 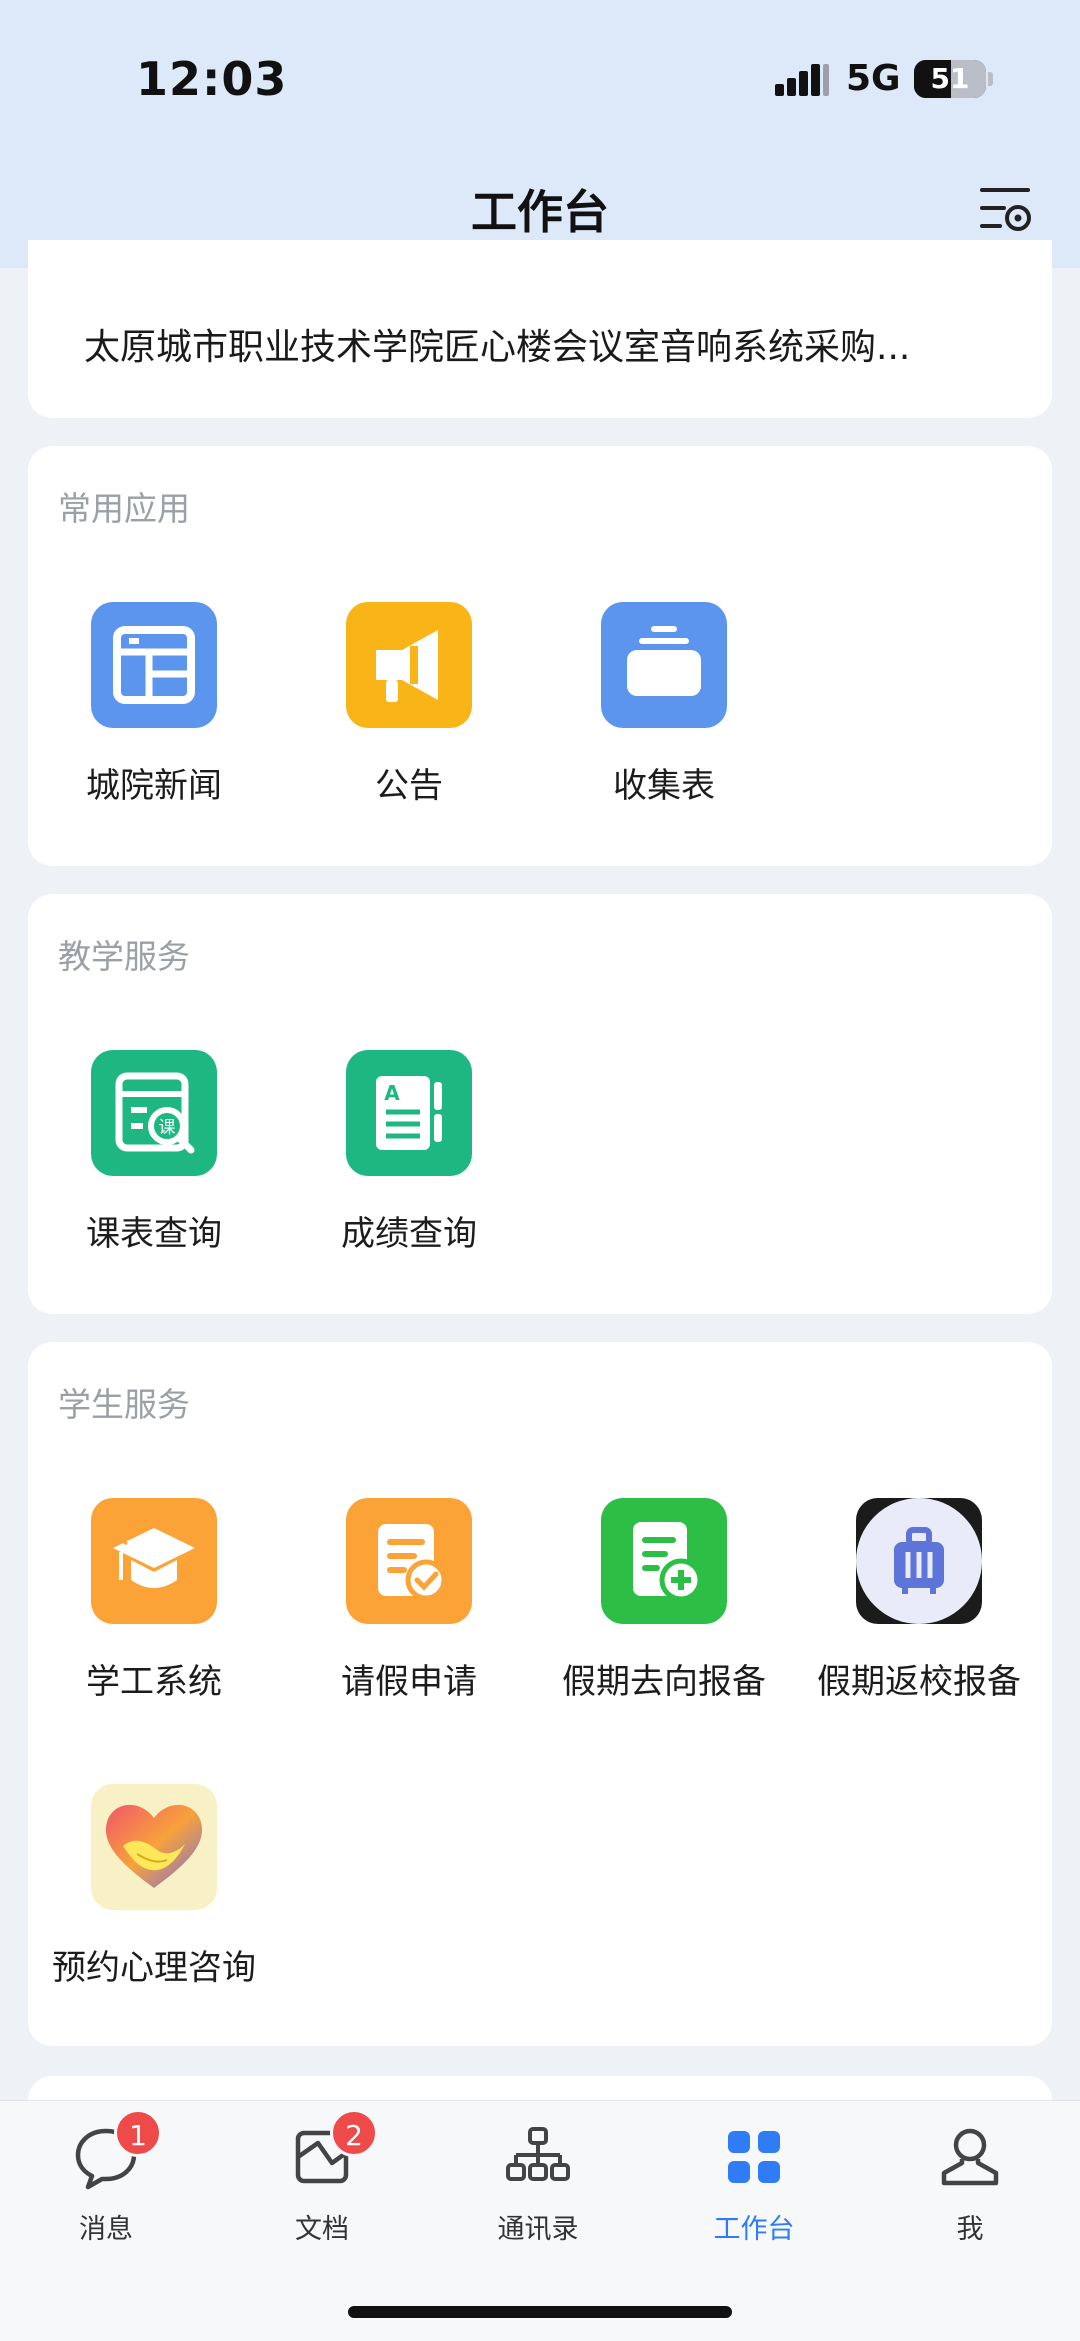 I want to click on app-announcement: 公告, so click(x=403, y=707).